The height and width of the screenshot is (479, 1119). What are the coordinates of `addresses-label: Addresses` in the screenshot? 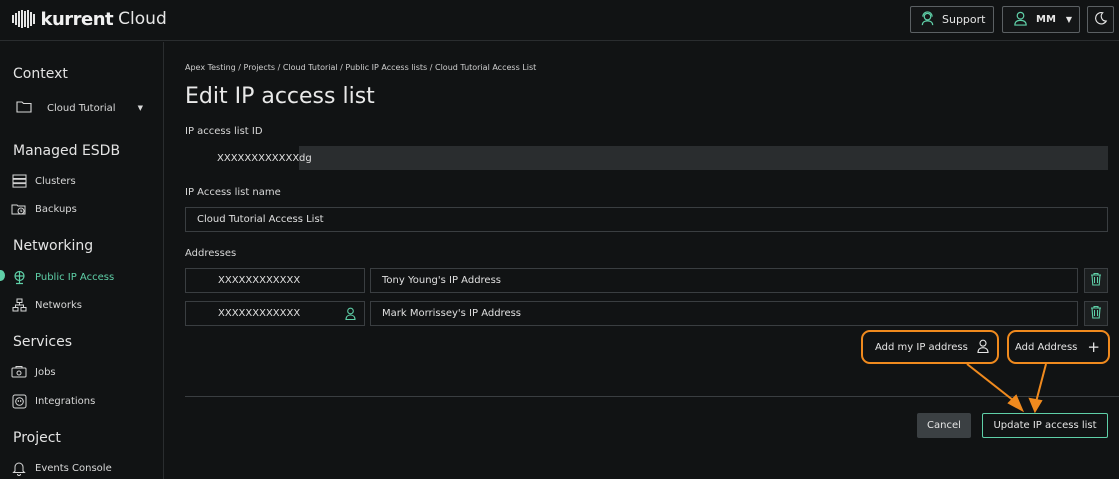 It's located at (211, 253).